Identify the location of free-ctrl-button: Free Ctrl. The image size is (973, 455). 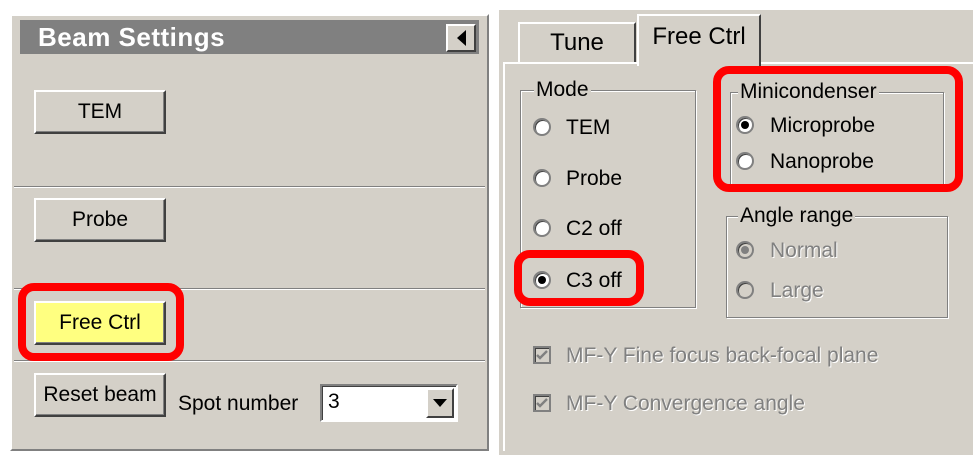
(100, 323).